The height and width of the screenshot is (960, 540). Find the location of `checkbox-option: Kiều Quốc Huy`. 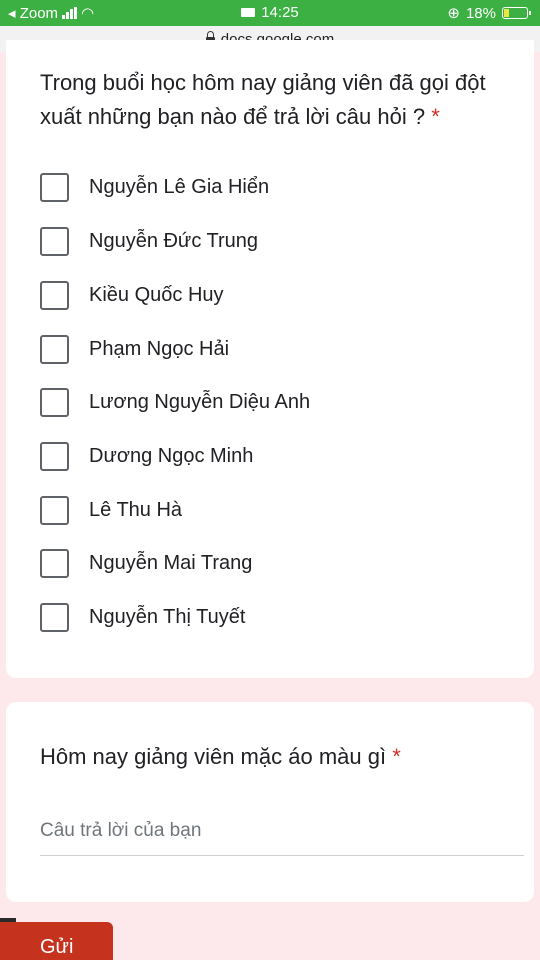

checkbox-option: Kiều Quốc Huy is located at coordinates (132, 295).